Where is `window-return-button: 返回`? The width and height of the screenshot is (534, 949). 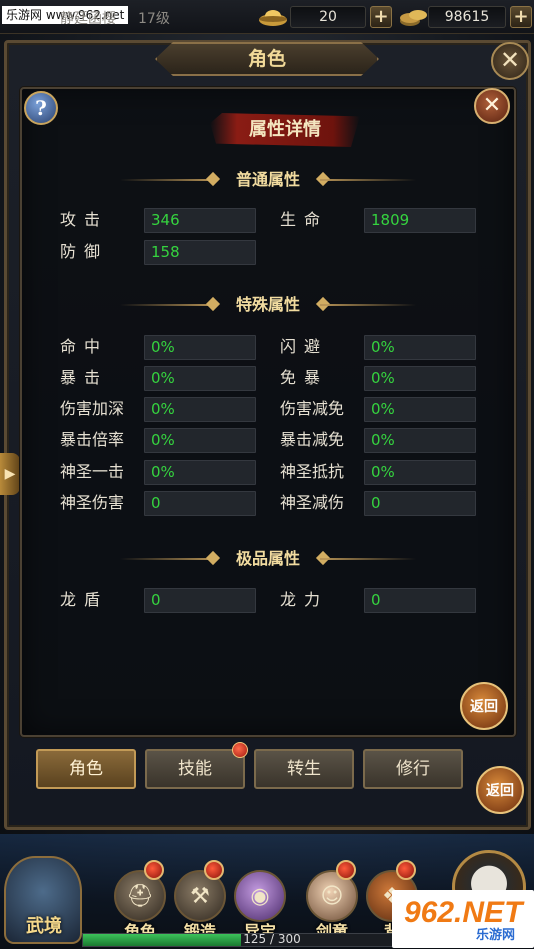
window-return-button: 返回 is located at coordinates (500, 790).